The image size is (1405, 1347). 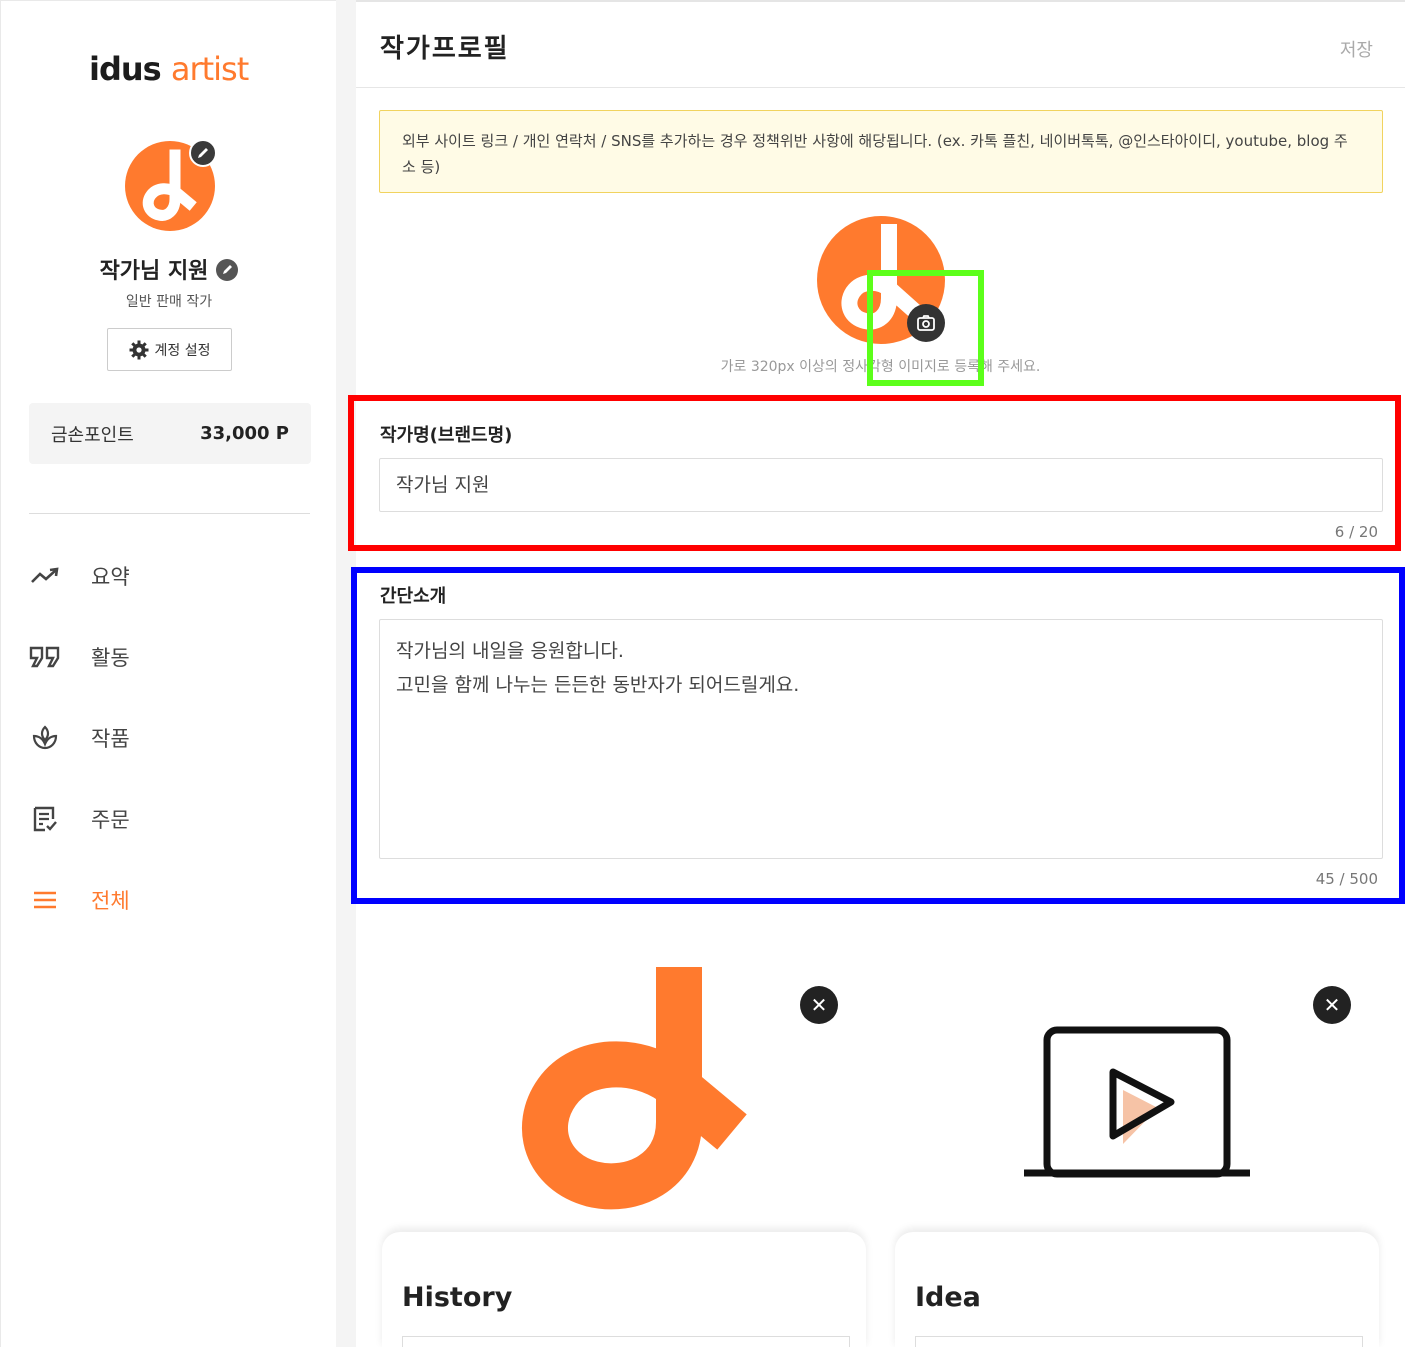 I want to click on idea-card: ✕ Idea, so click(x=1137, y=1139).